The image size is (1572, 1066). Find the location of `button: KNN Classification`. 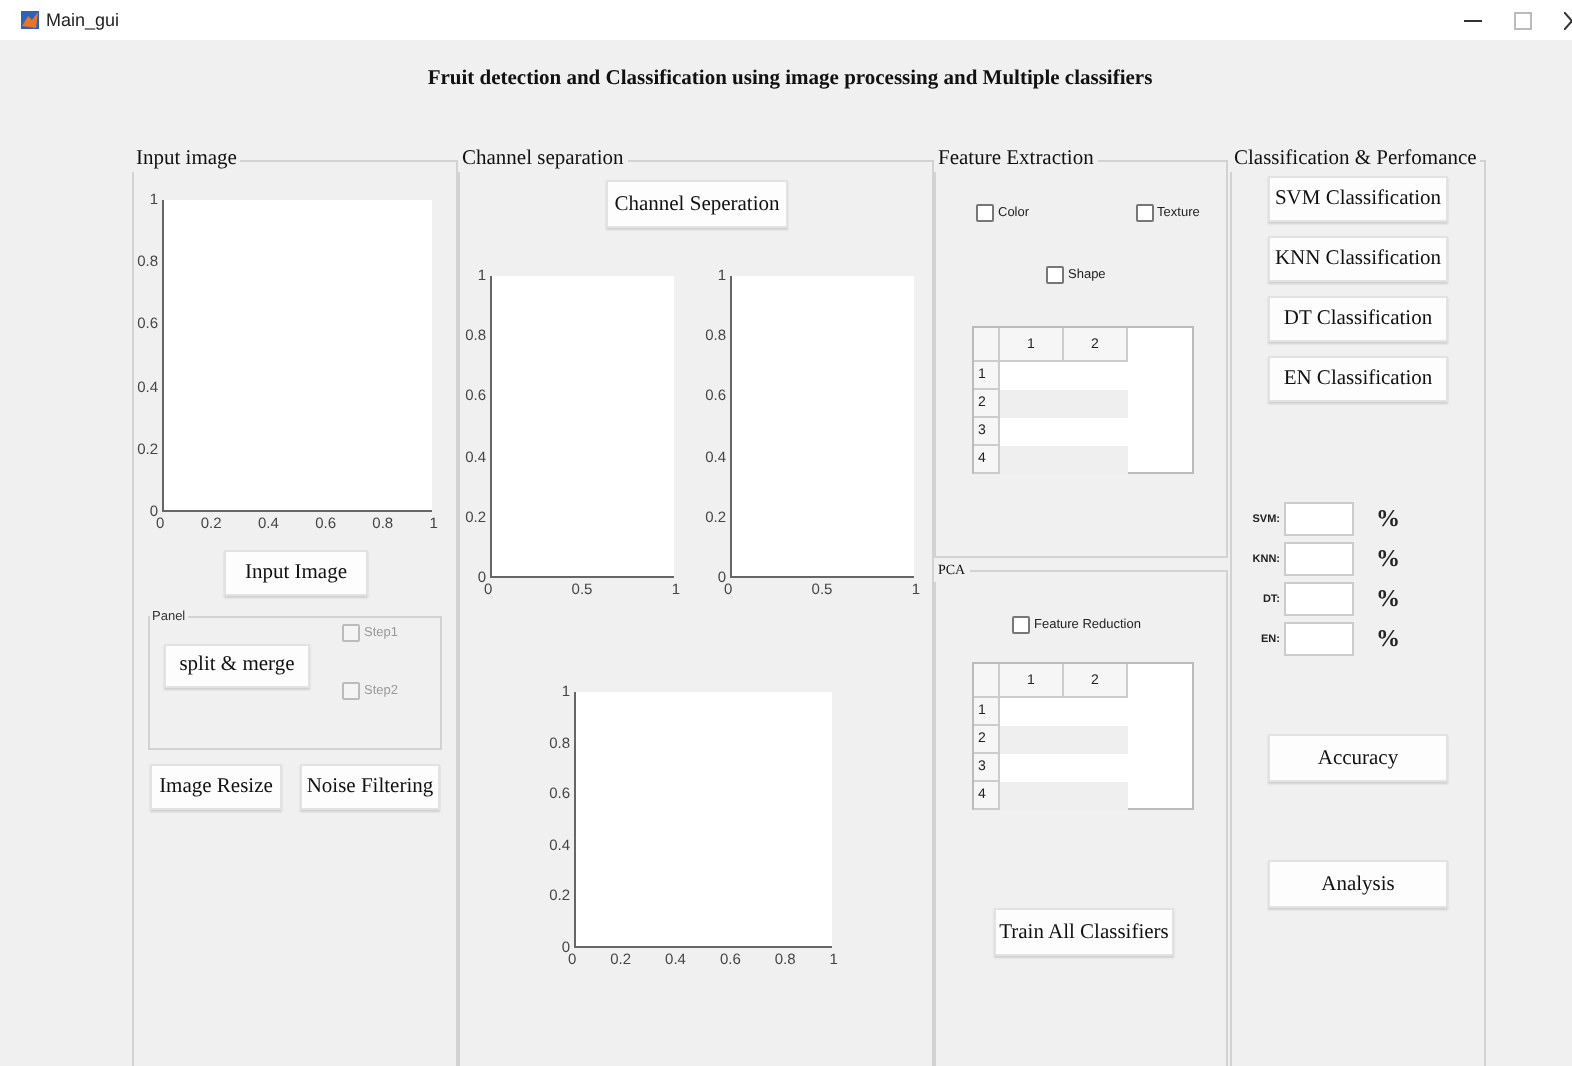

button: KNN Classification is located at coordinates (1358, 259).